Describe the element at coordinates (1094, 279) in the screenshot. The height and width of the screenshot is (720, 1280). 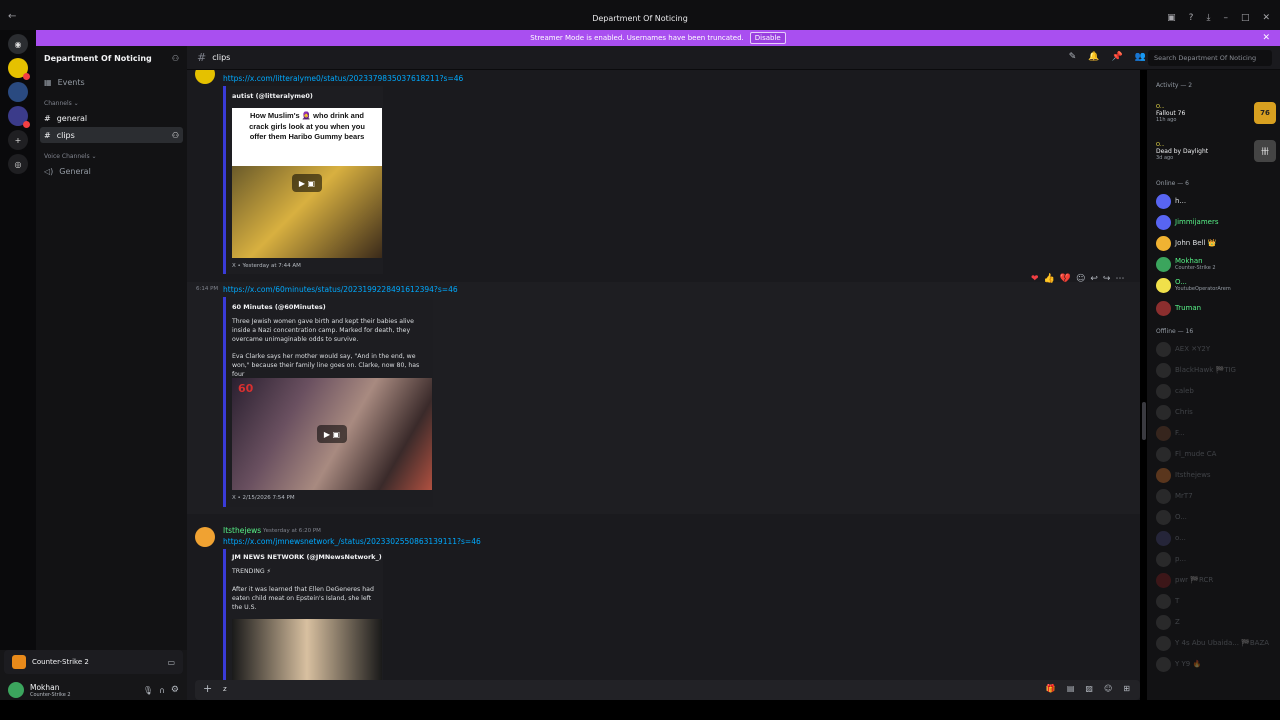
I see `reply-icon: ↩` at that location.